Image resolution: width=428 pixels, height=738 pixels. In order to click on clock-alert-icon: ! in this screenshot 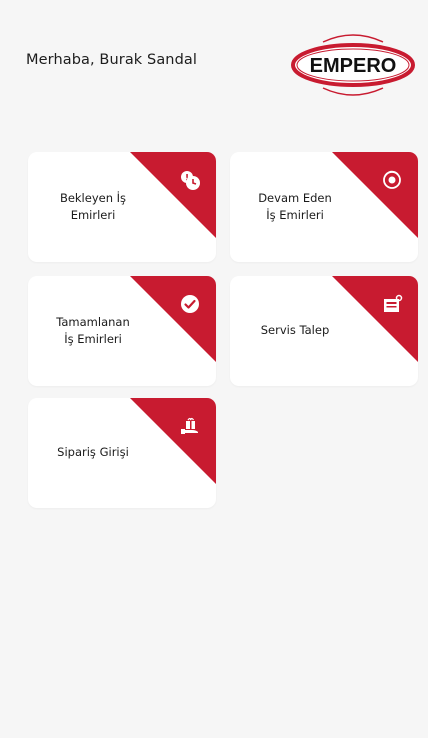, I will do `click(190, 180)`.